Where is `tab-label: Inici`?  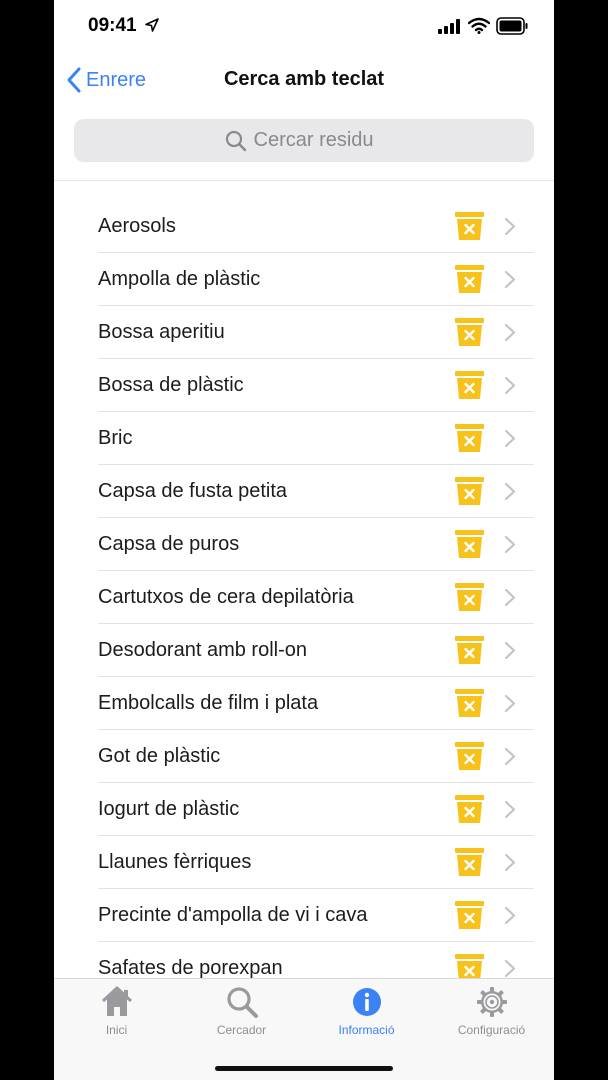 tab-label: Inici is located at coordinates (116, 1030).